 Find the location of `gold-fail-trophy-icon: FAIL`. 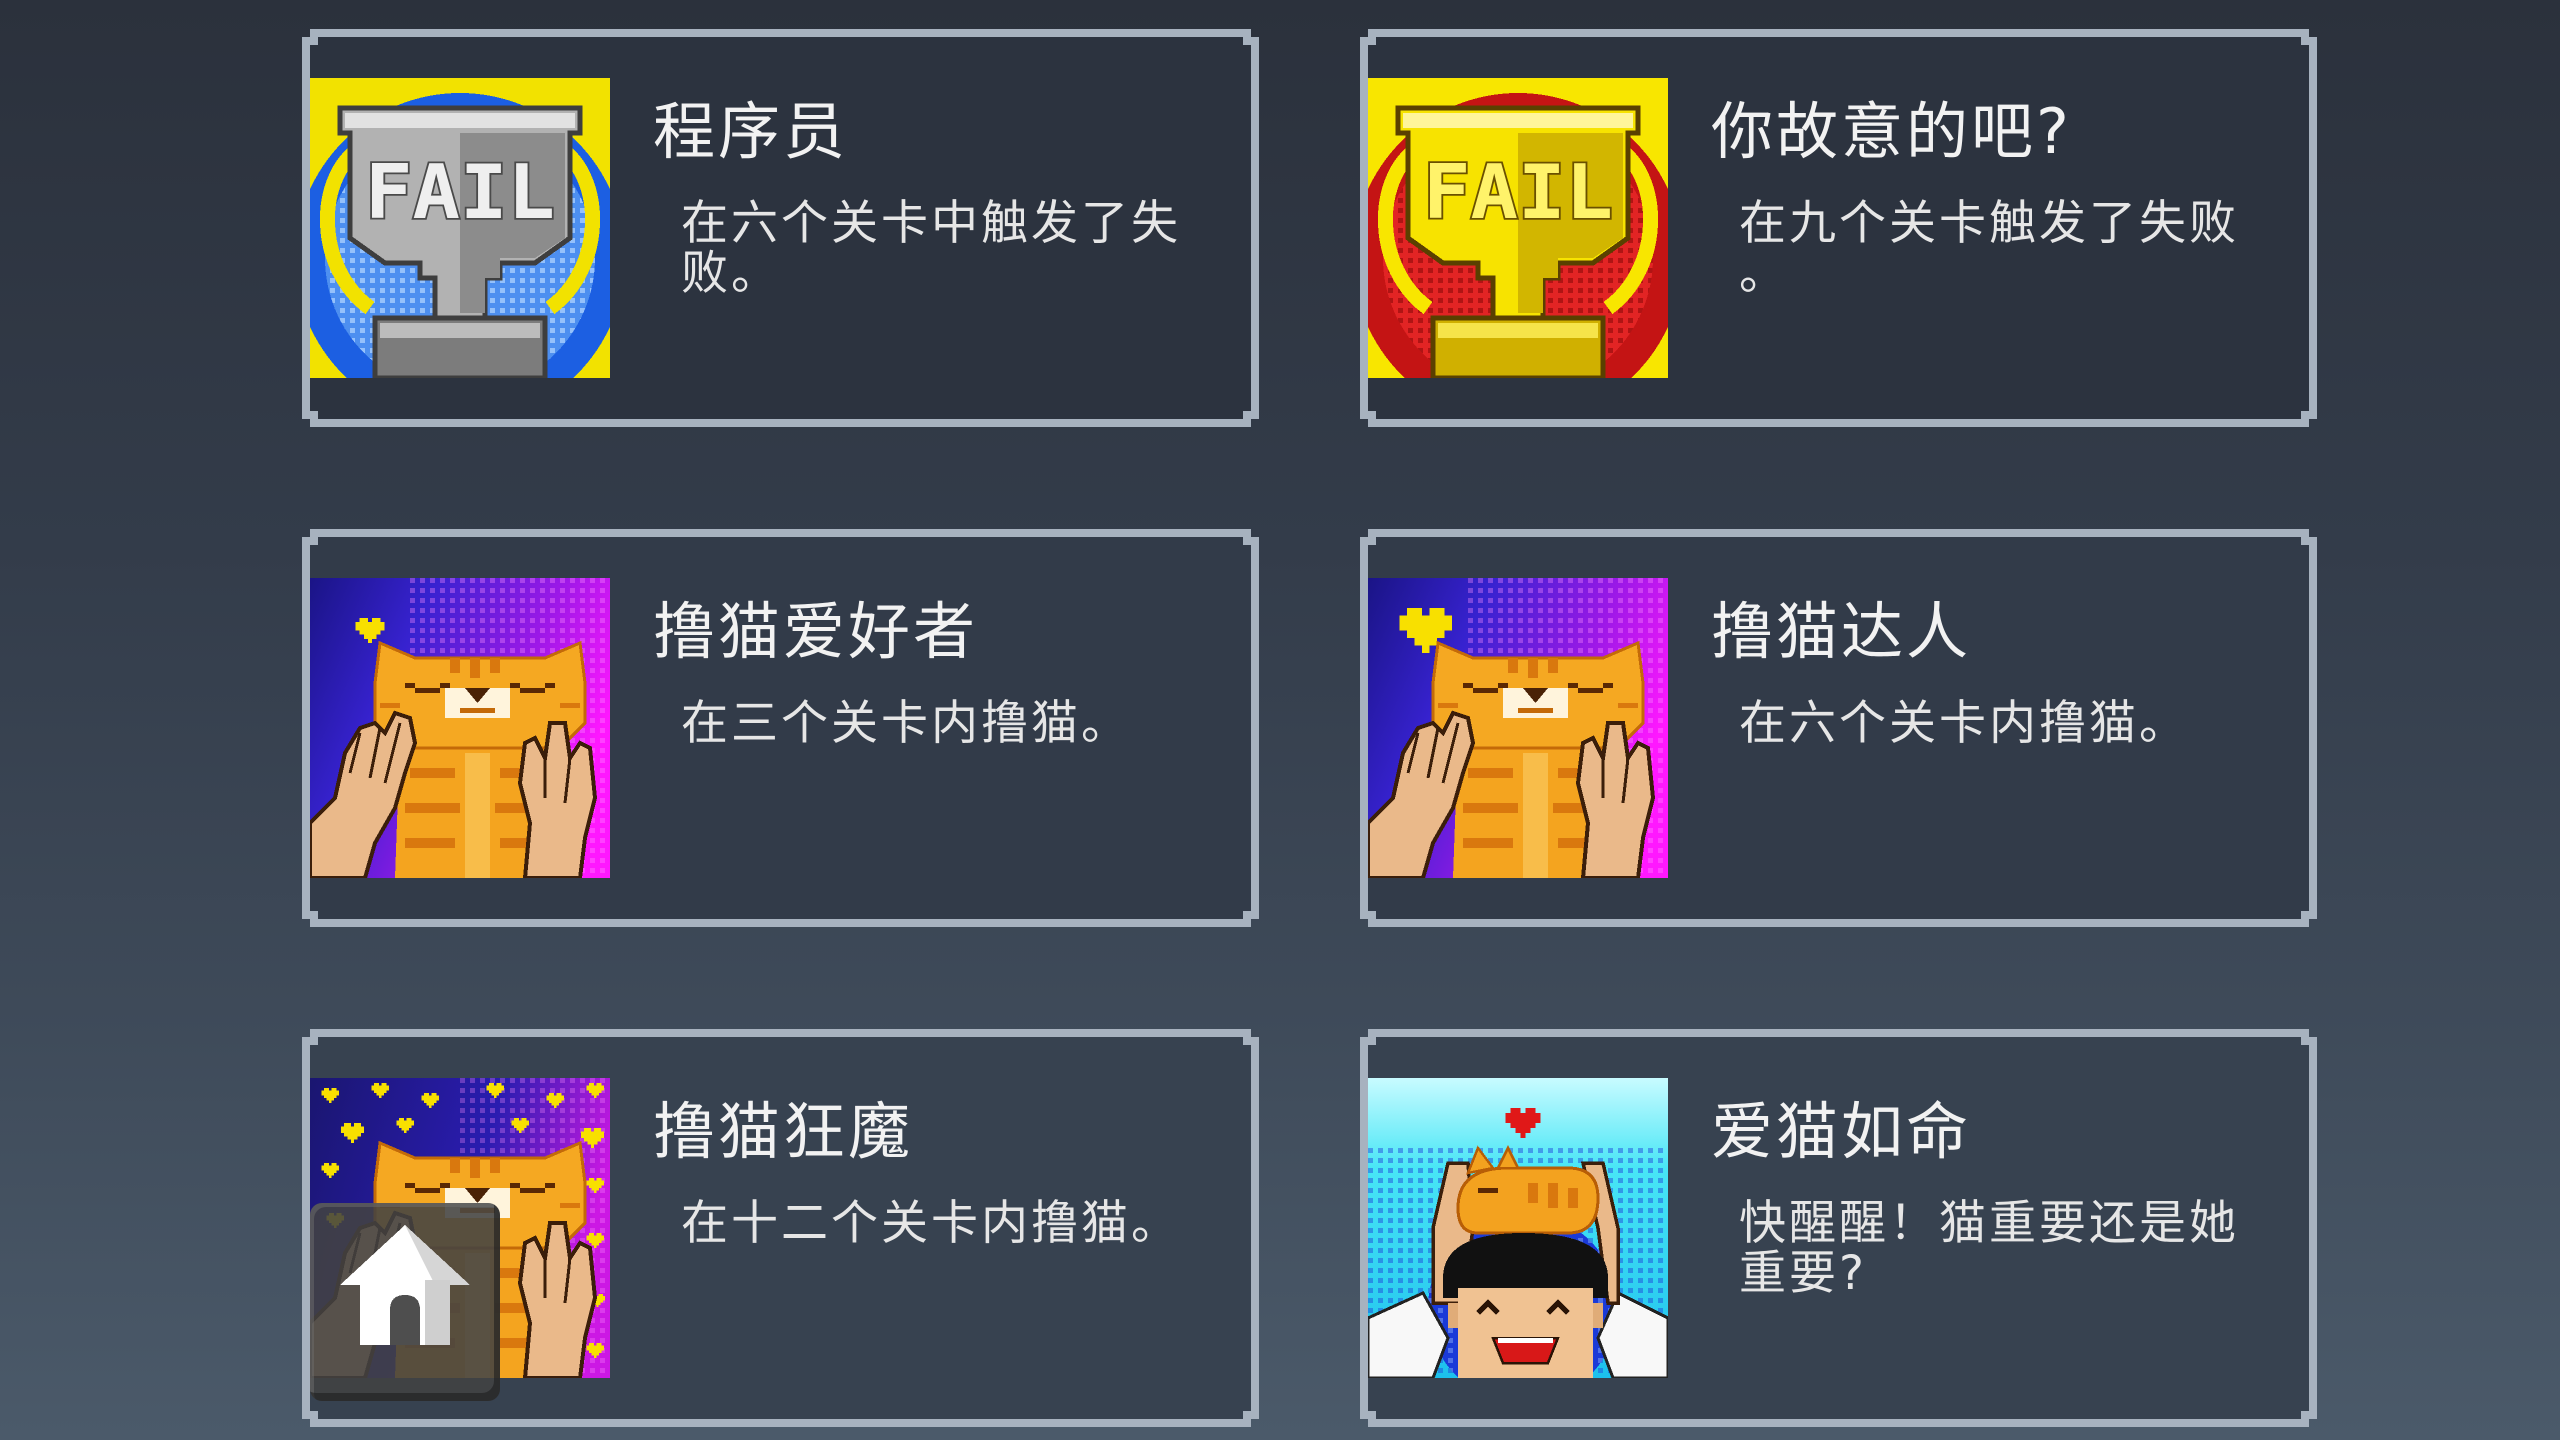

gold-fail-trophy-icon: FAIL is located at coordinates (1518, 228).